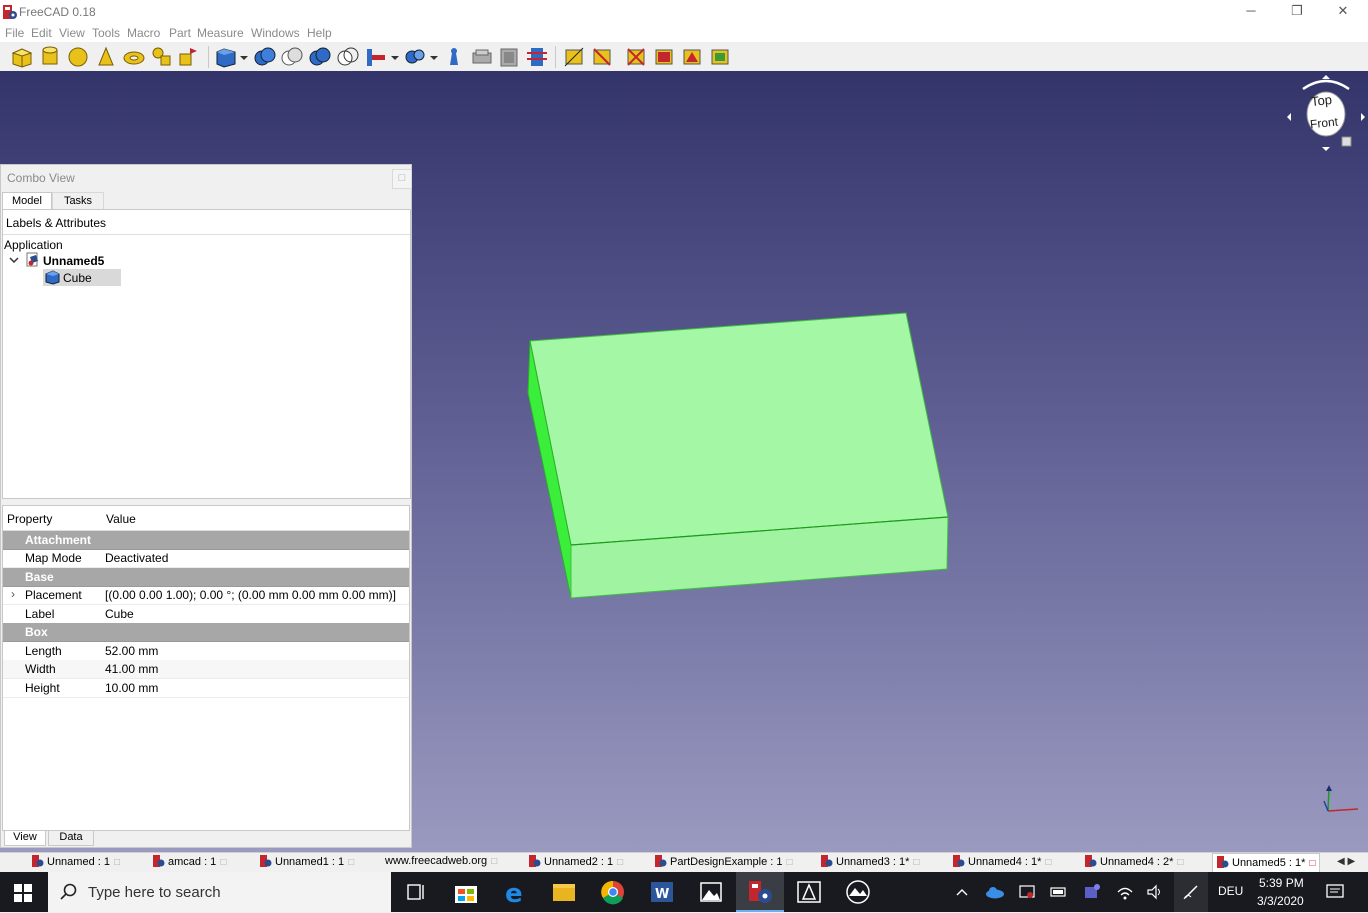  What do you see at coordinates (106, 57) in the screenshot?
I see `part-cone-icon` at bounding box center [106, 57].